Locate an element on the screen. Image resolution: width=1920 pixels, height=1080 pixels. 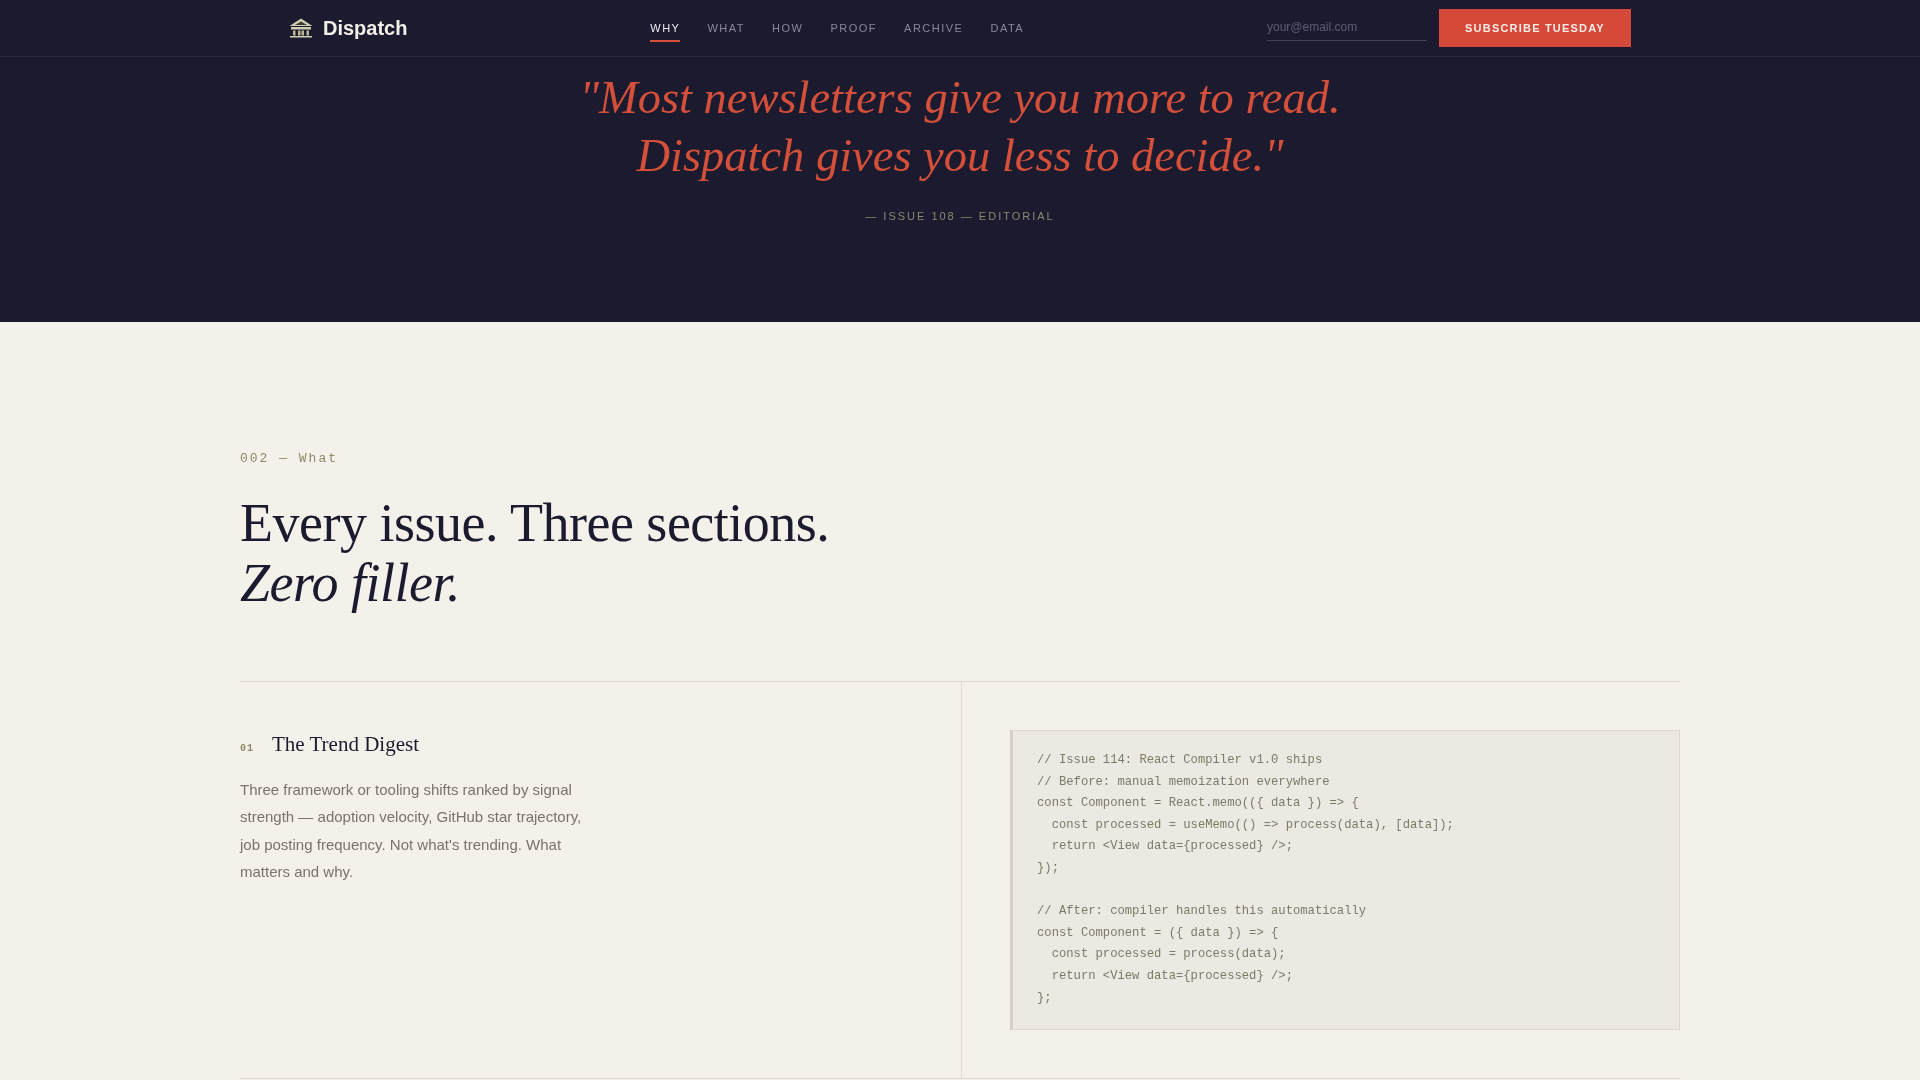
feature-number: 01 is located at coordinates (247, 748).